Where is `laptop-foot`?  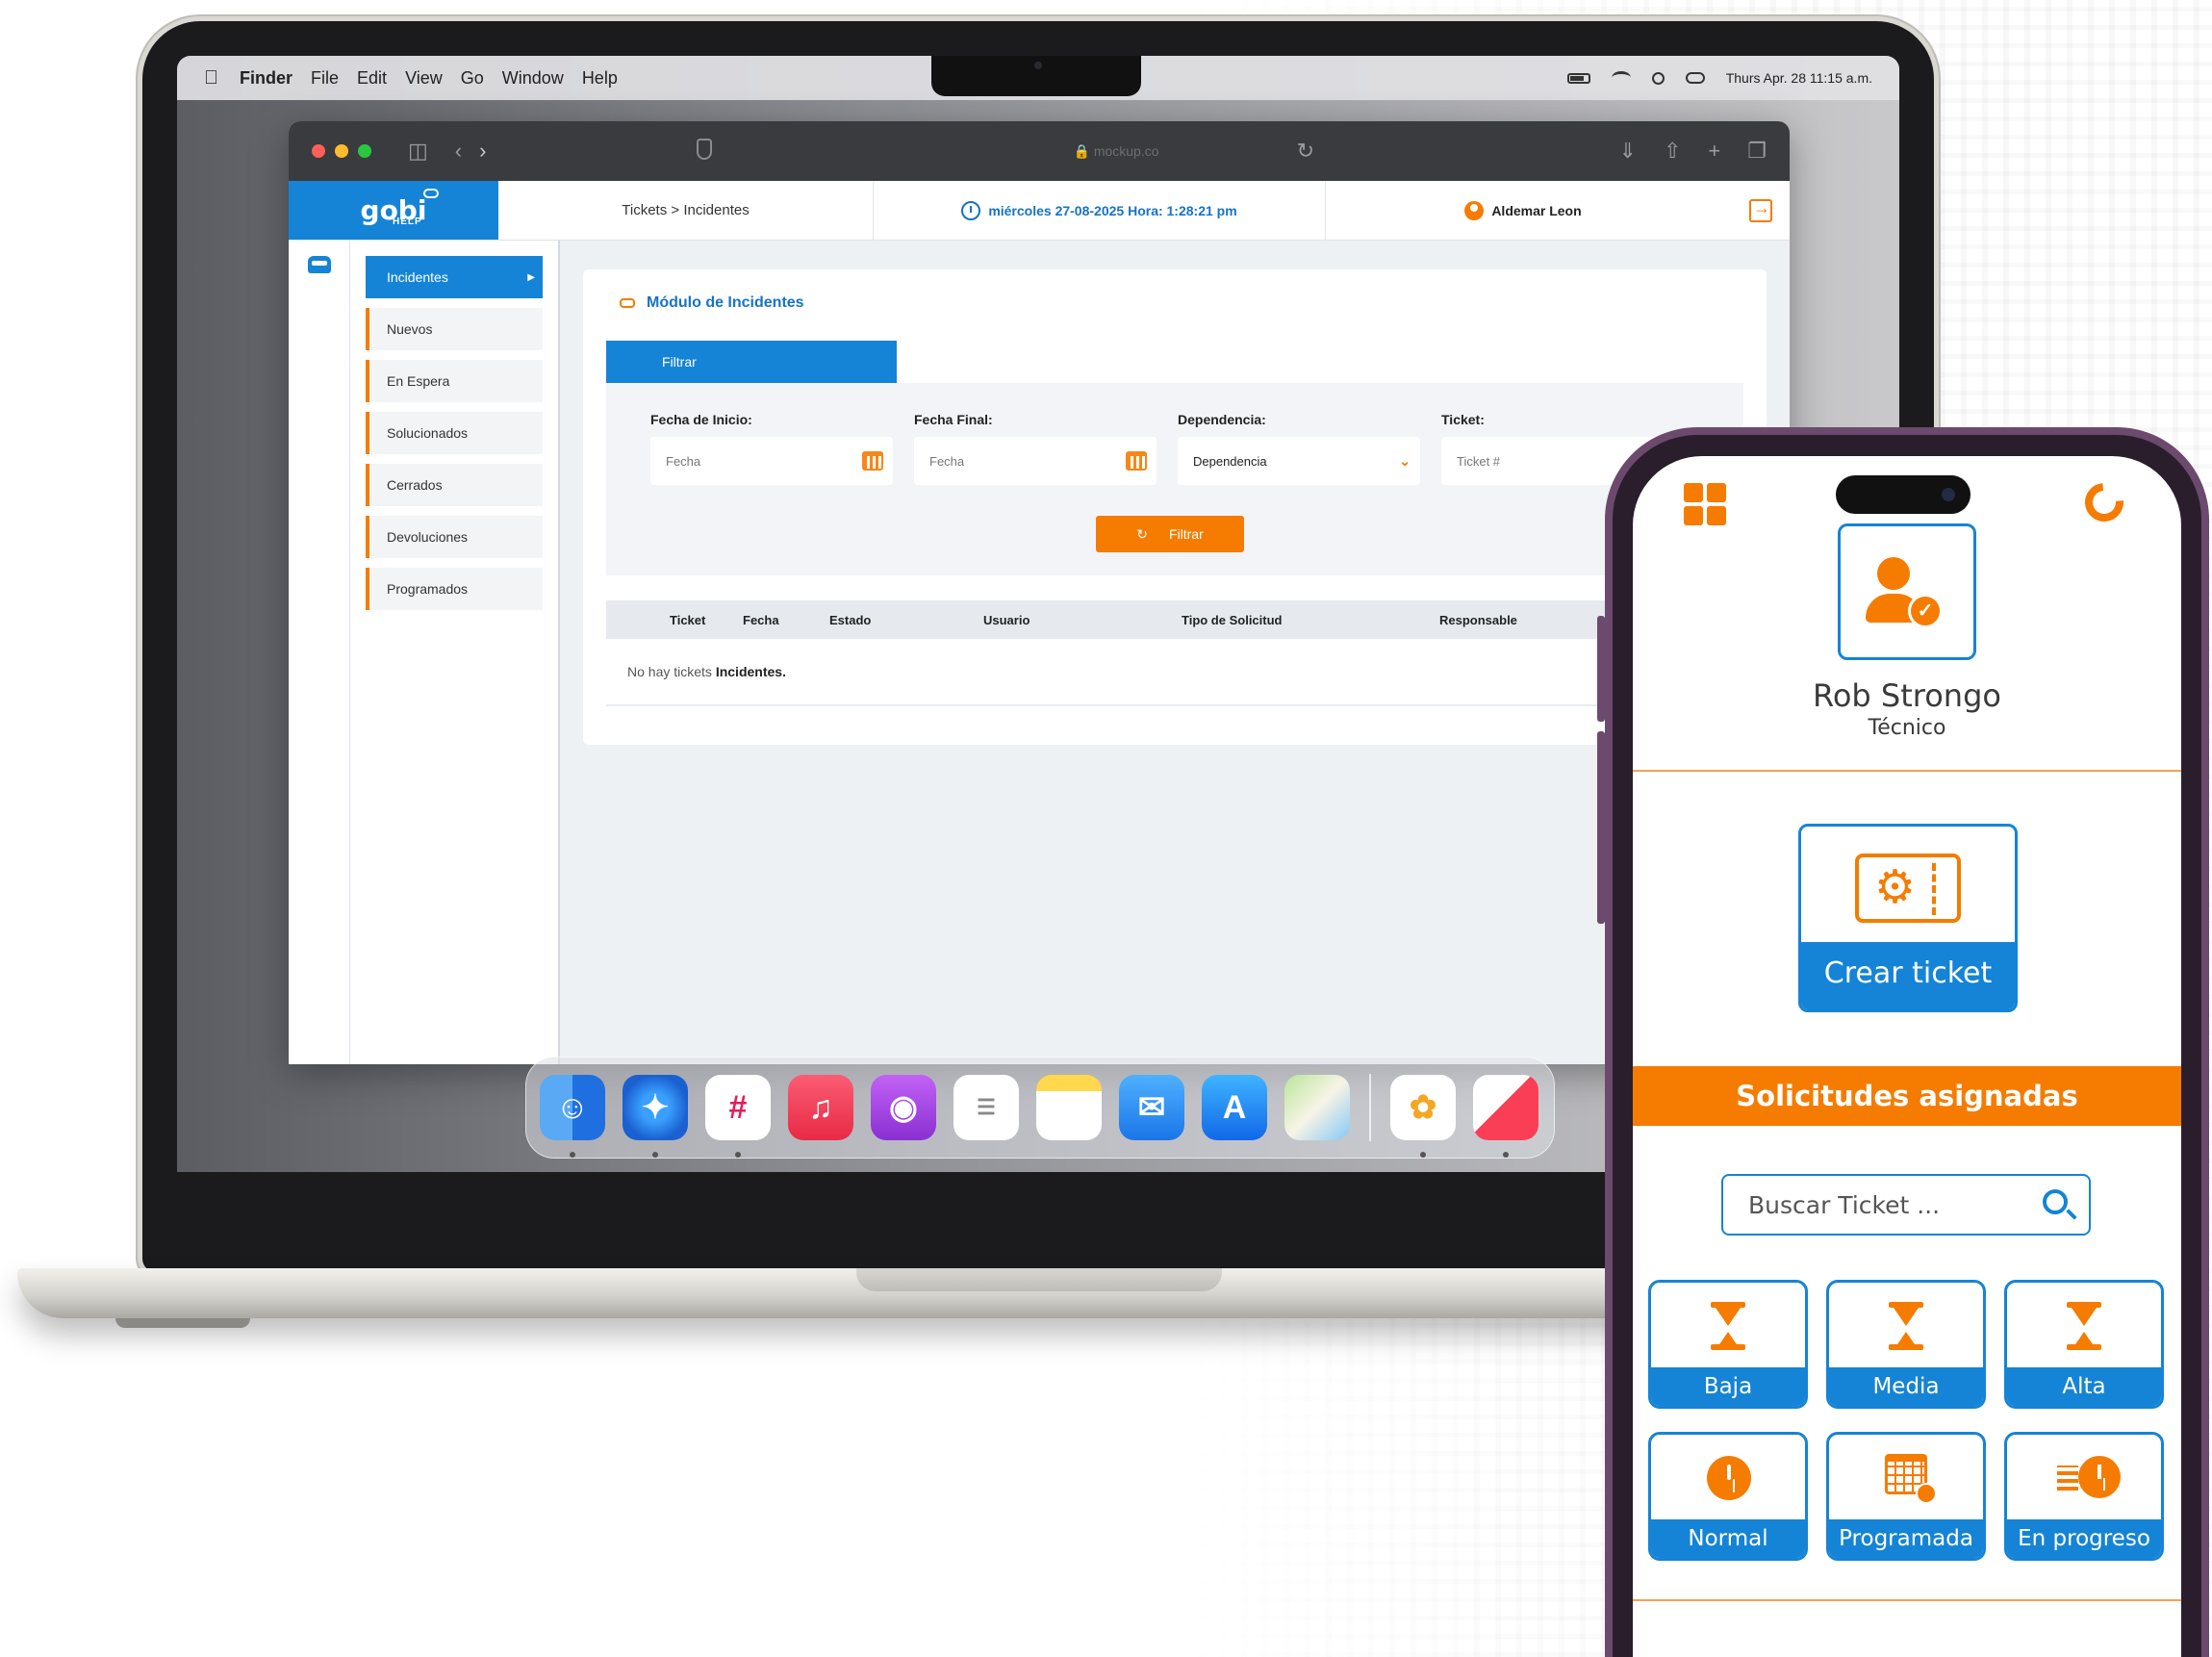
laptop-foot is located at coordinates (182, 1323).